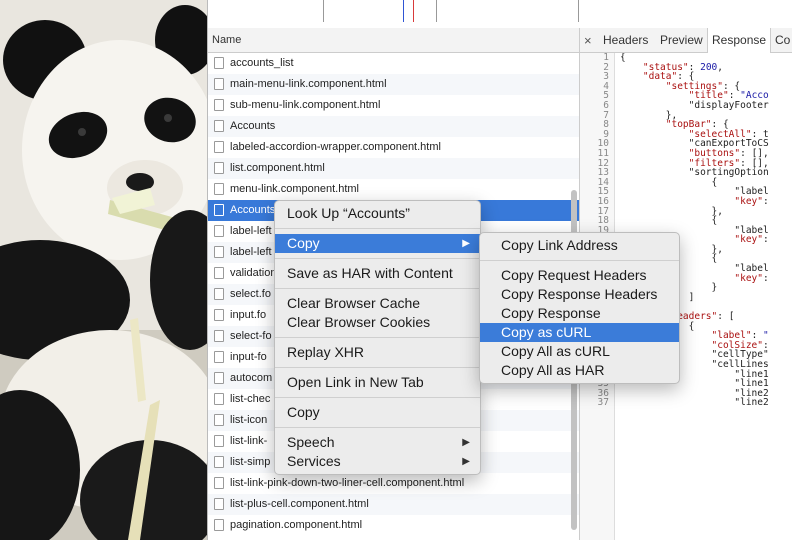  What do you see at coordinates (377, 303) in the screenshot?
I see `menu-item-clear-cache: Clear Browser Cache` at bounding box center [377, 303].